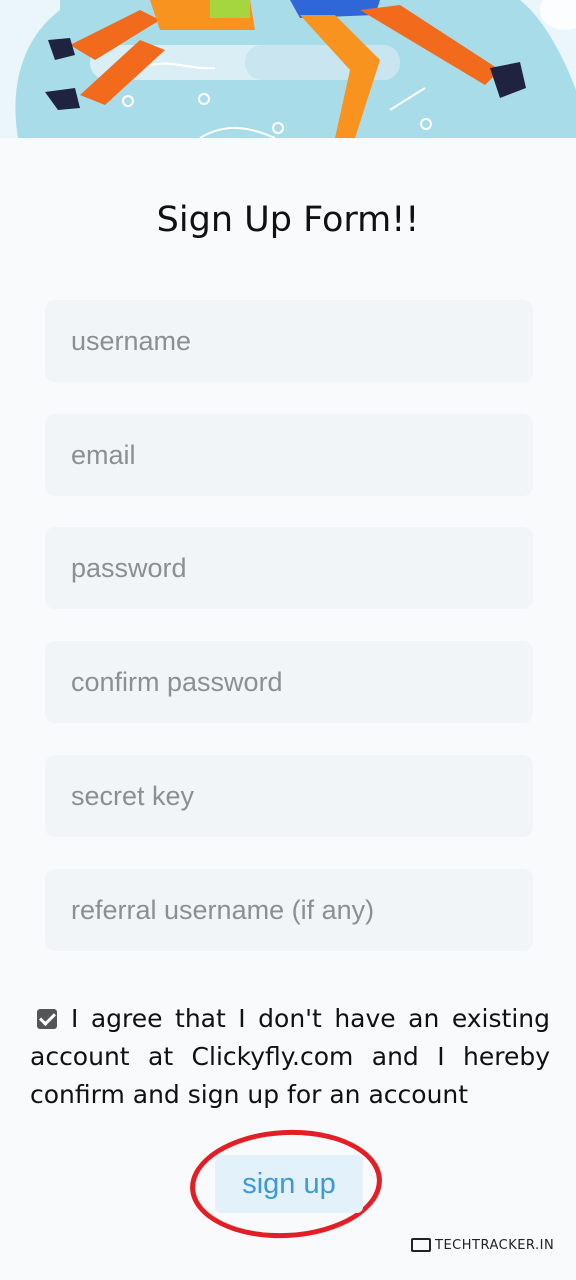 Image resolution: width=576 pixels, height=1280 pixels. I want to click on header-illustration, so click(288, 69).